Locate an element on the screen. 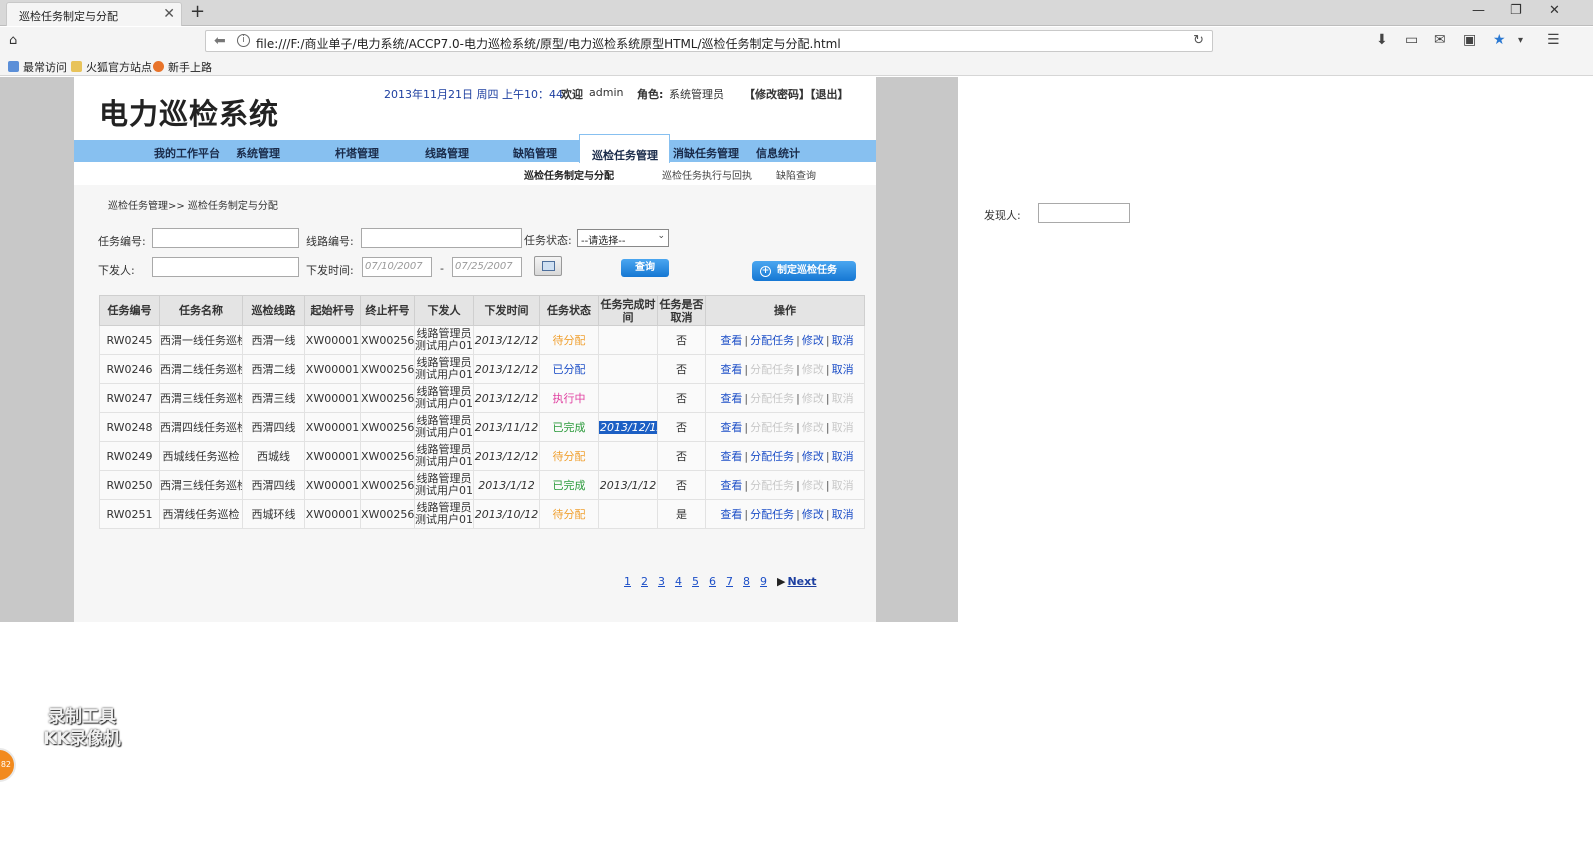 This screenshot has width=1593, height=864. menu-system: 系统管理 is located at coordinates (258, 153).